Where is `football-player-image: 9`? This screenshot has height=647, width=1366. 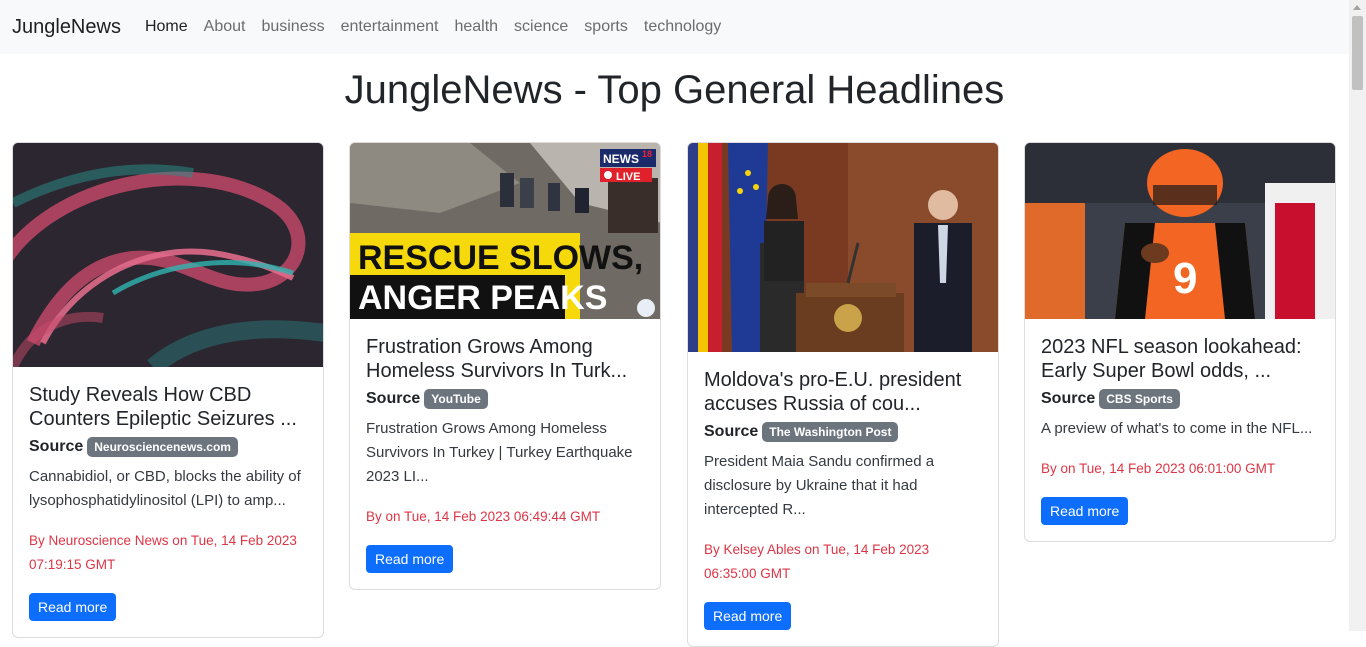 football-player-image: 9 is located at coordinates (1180, 231).